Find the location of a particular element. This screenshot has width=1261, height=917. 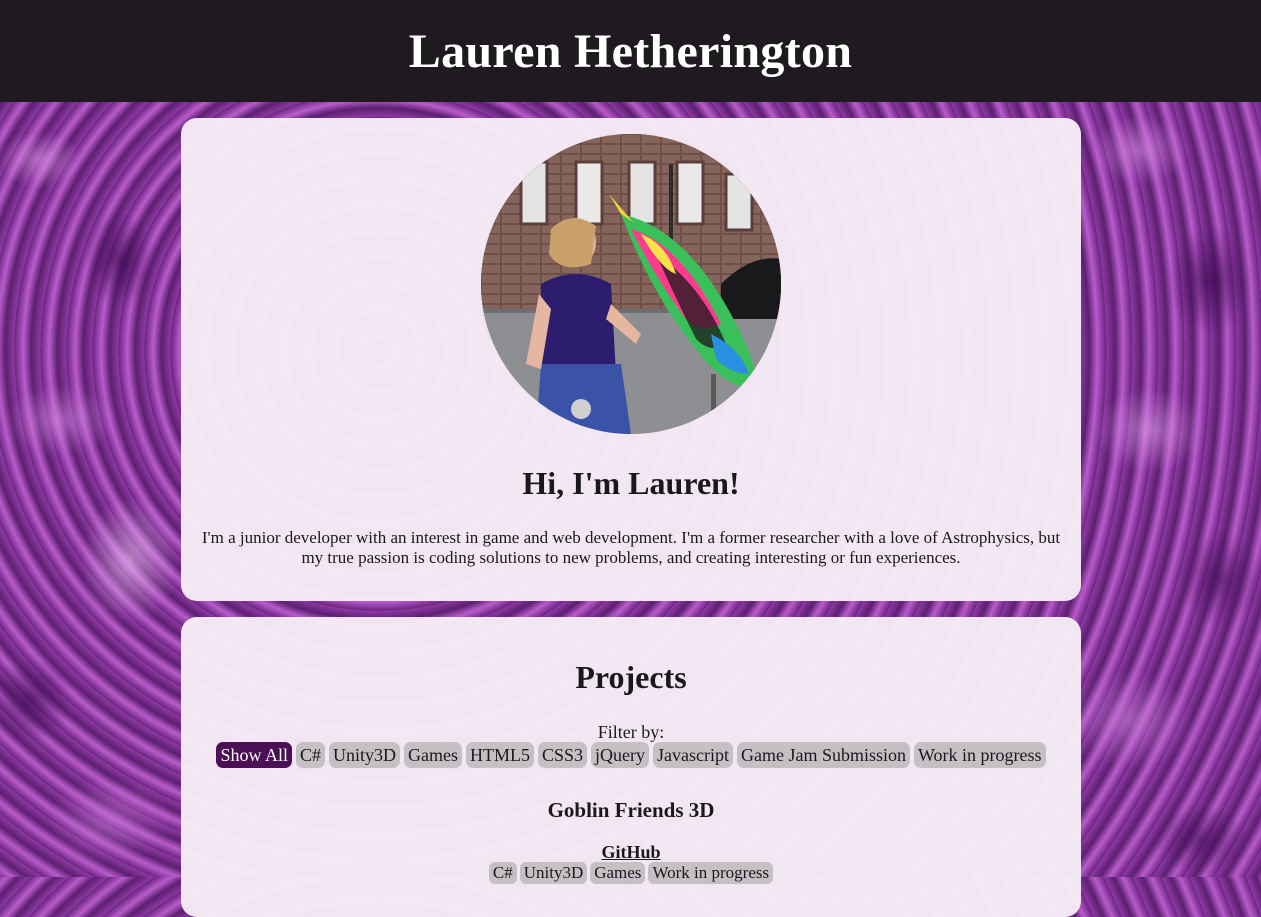

profile-photo-image is located at coordinates (631, 284).